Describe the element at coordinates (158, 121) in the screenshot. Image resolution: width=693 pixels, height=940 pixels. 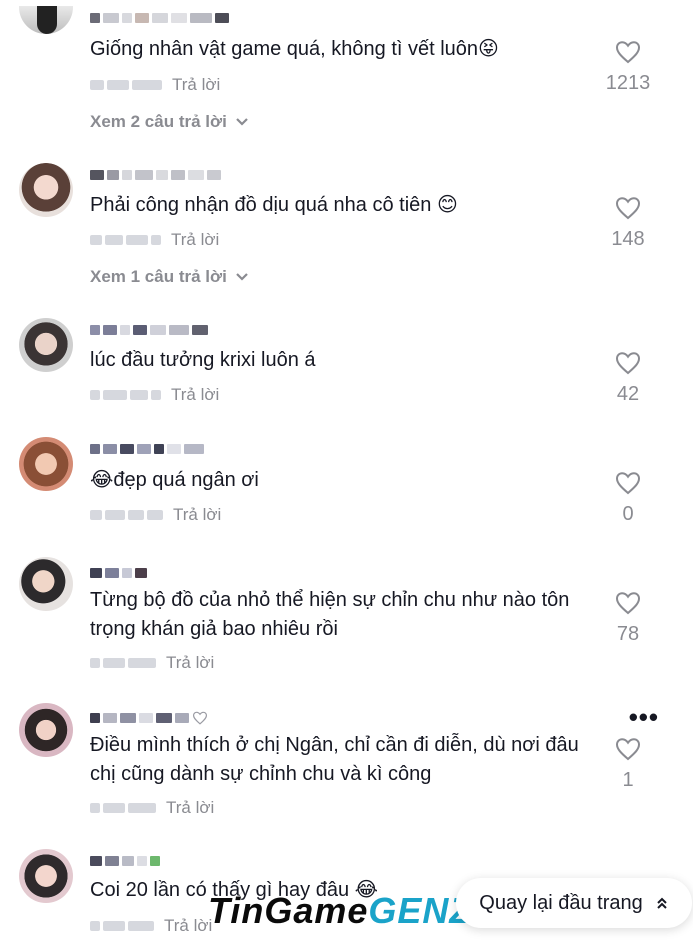
I see `view-replies-label: Xem 2 câu trả lời` at that location.